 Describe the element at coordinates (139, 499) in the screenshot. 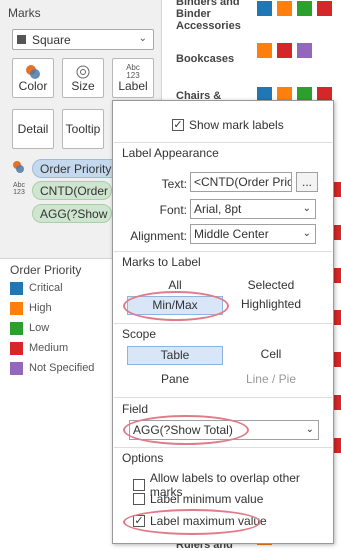

I see `label-min-checkbox` at that location.